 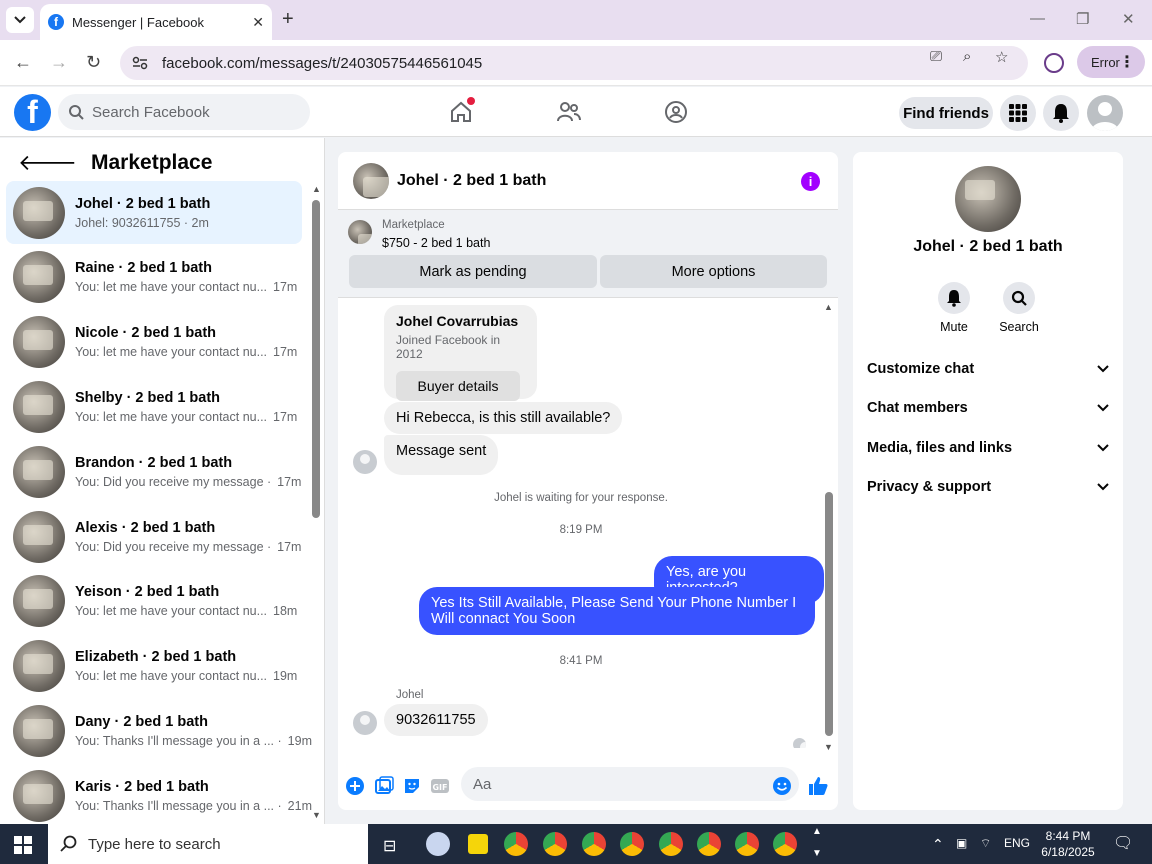 I want to click on new-tab-icon: +, so click(x=288, y=19).